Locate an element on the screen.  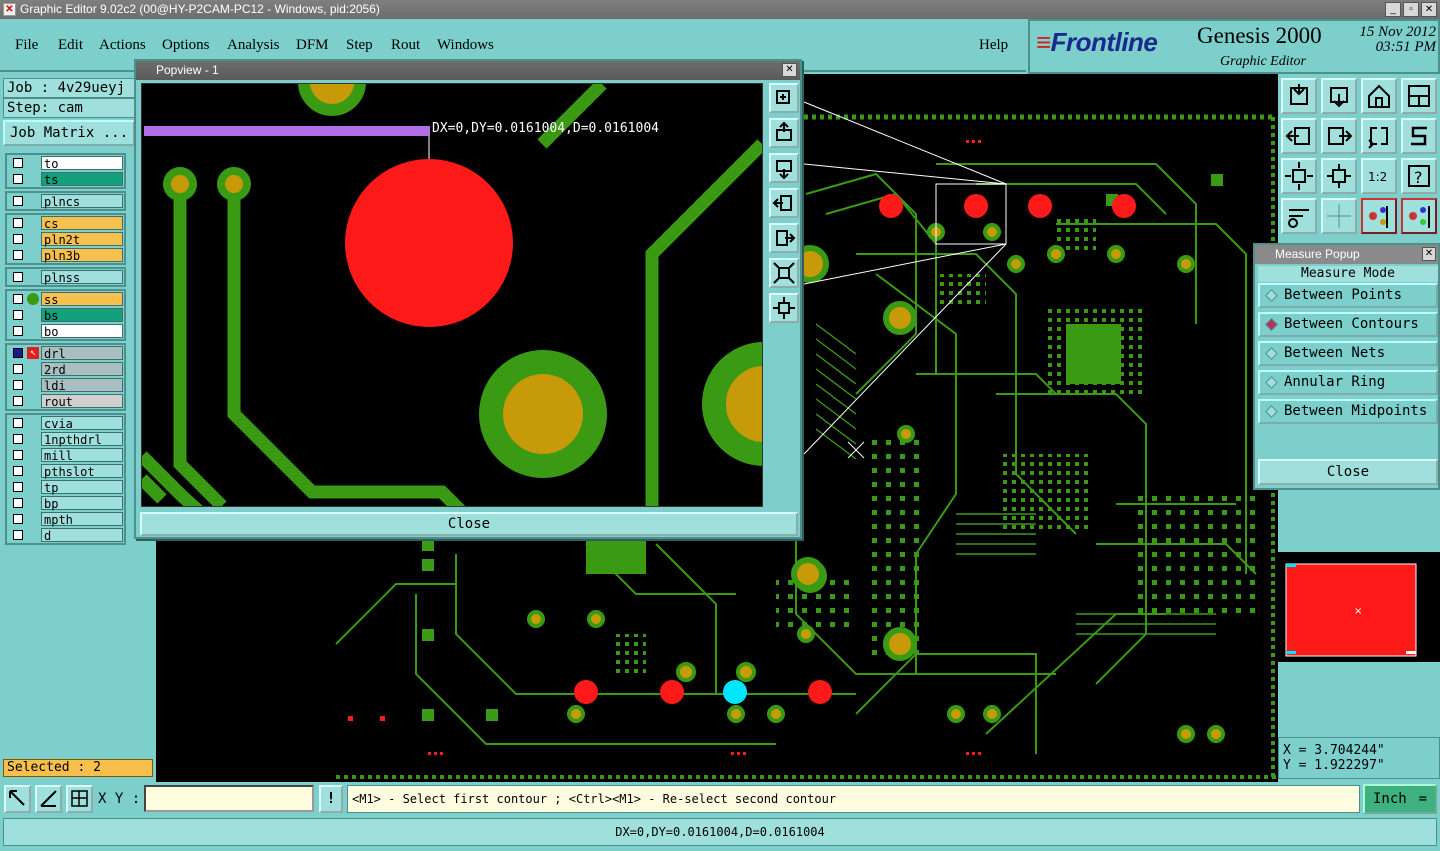
layer-name: rout is located at coordinates (82, 401).